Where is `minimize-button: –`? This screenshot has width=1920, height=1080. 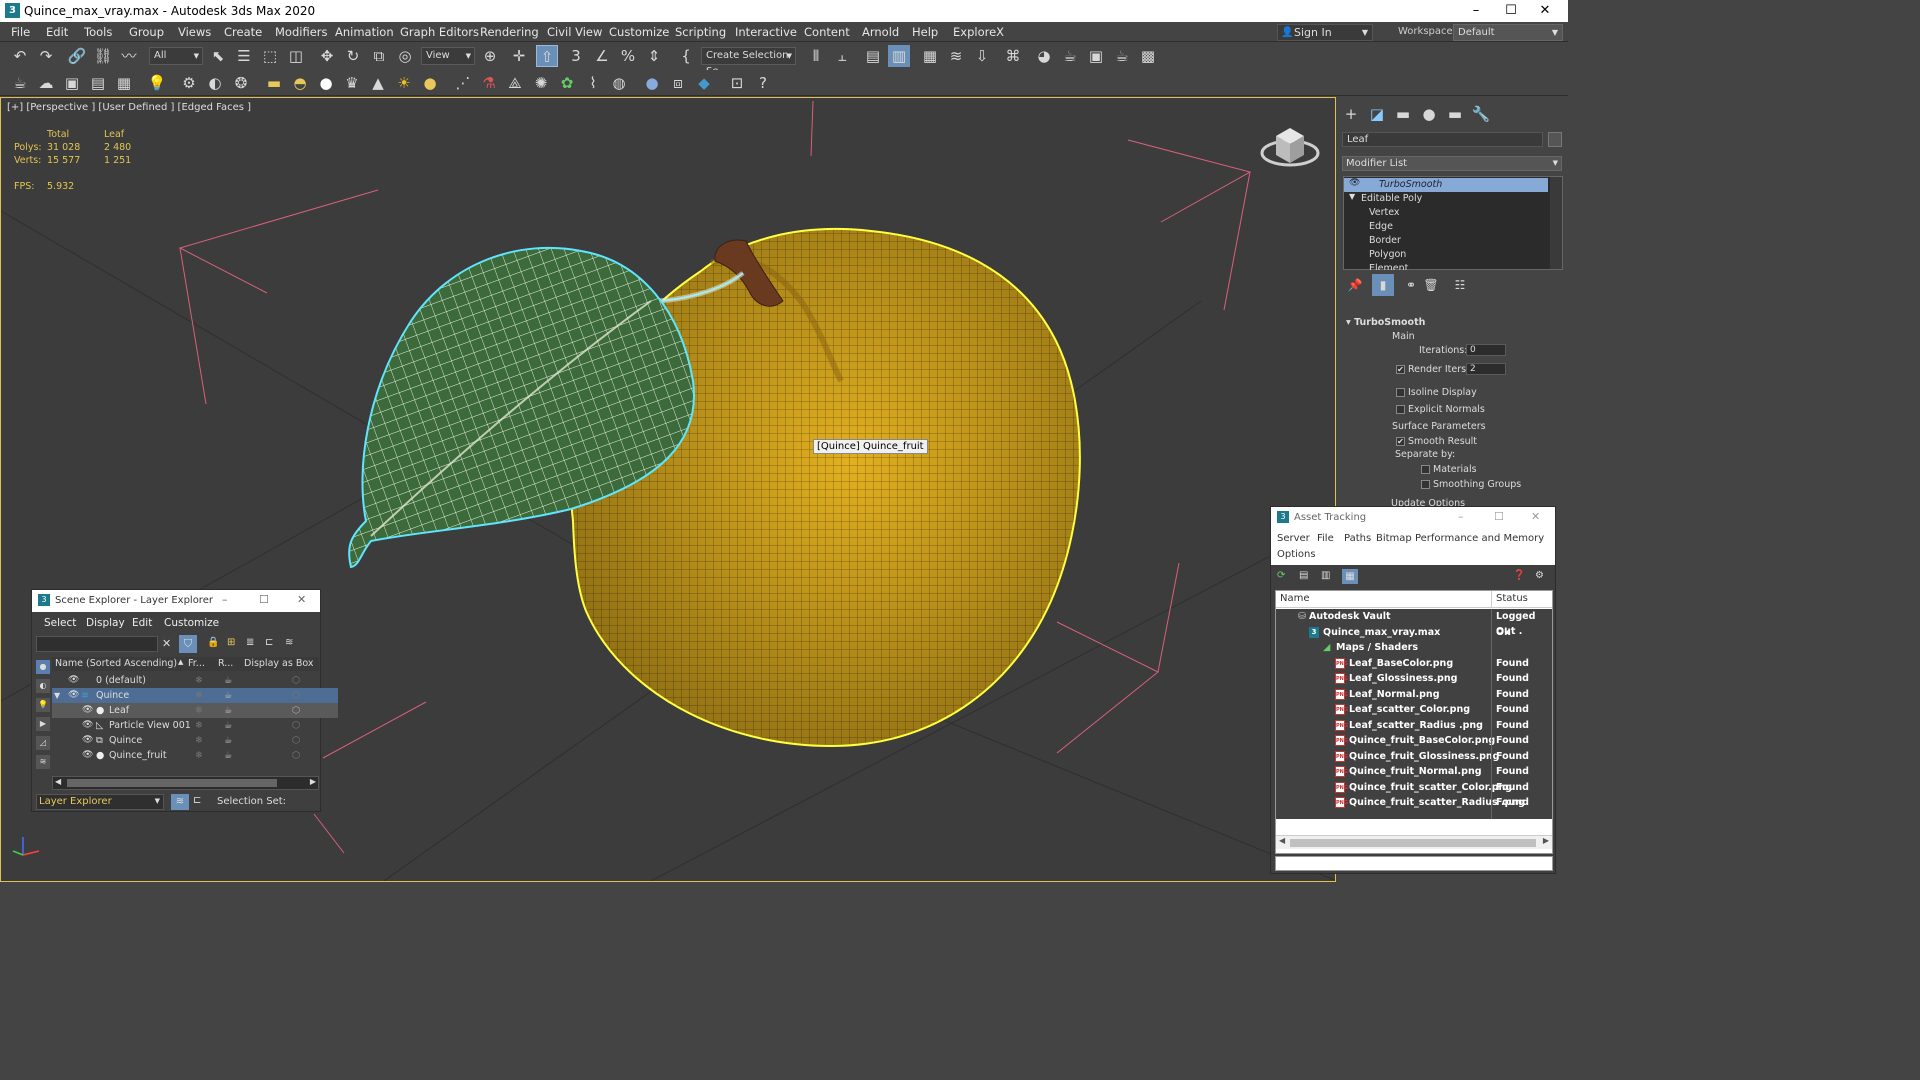 minimize-button: – is located at coordinates (1461, 516).